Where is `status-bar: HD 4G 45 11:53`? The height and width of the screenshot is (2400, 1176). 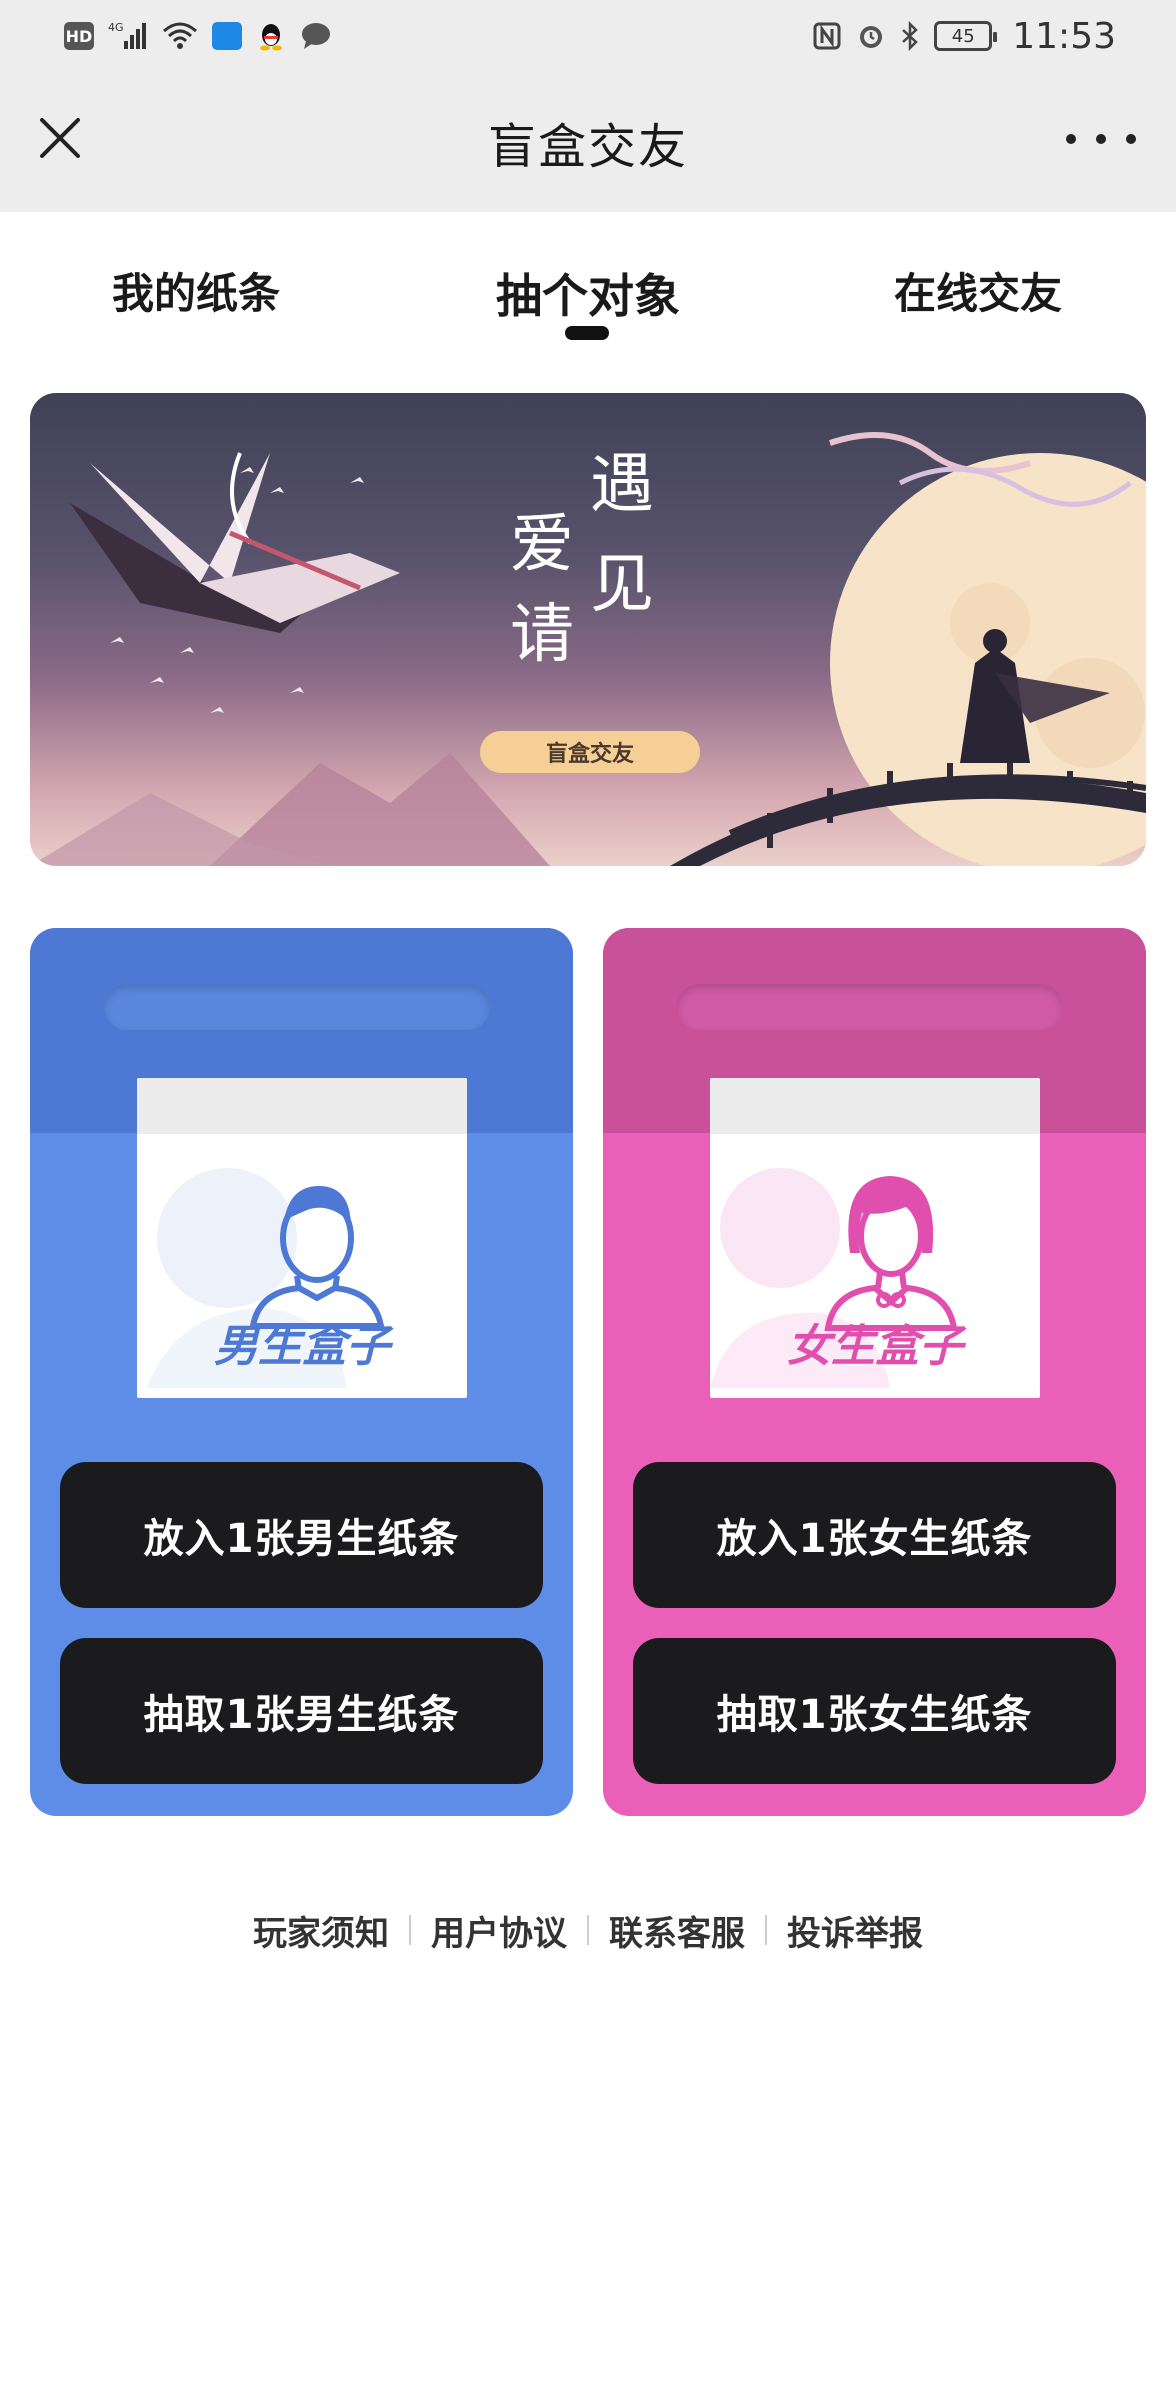 status-bar: HD 4G 45 11:53 is located at coordinates (588, 36).